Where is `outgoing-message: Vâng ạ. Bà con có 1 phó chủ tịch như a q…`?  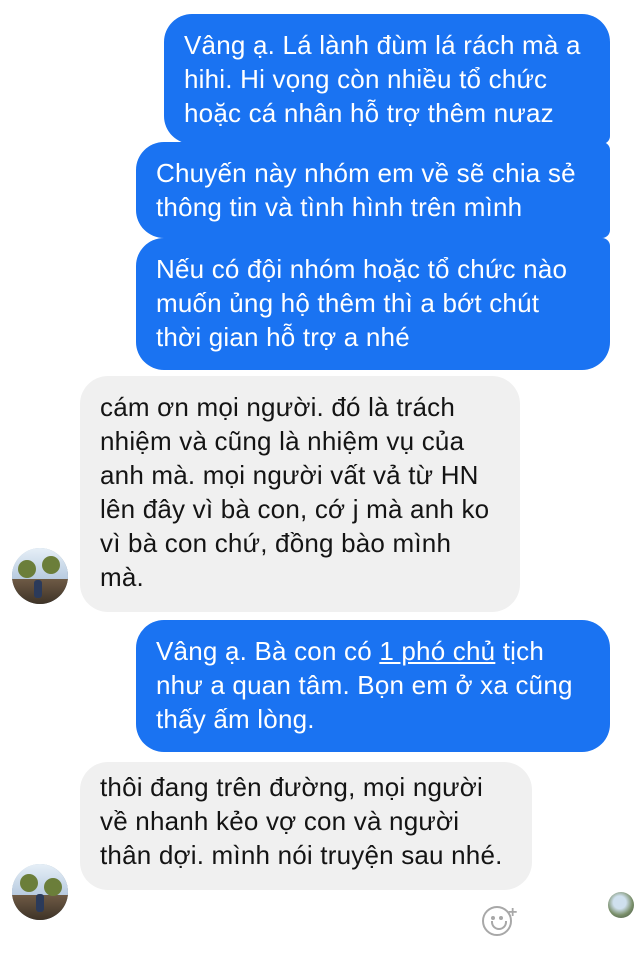
outgoing-message: Vâng ạ. Bà con có 1 phó chủ tịch như a q… is located at coordinates (373, 686).